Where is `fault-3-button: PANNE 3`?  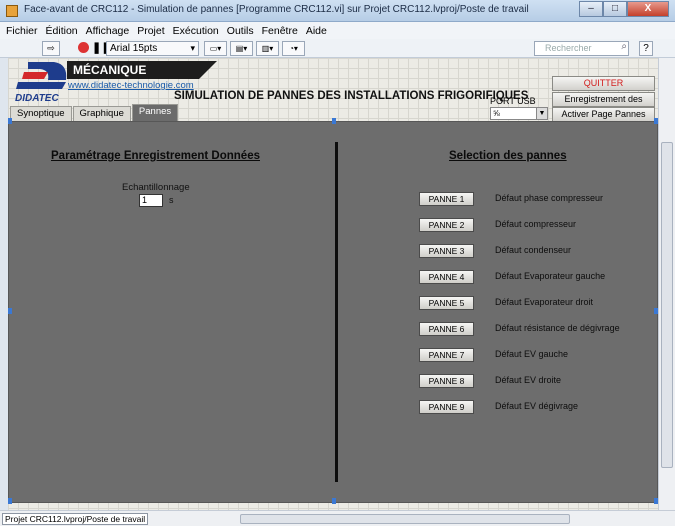
fault-3-button: PANNE 3 is located at coordinates (446, 251).